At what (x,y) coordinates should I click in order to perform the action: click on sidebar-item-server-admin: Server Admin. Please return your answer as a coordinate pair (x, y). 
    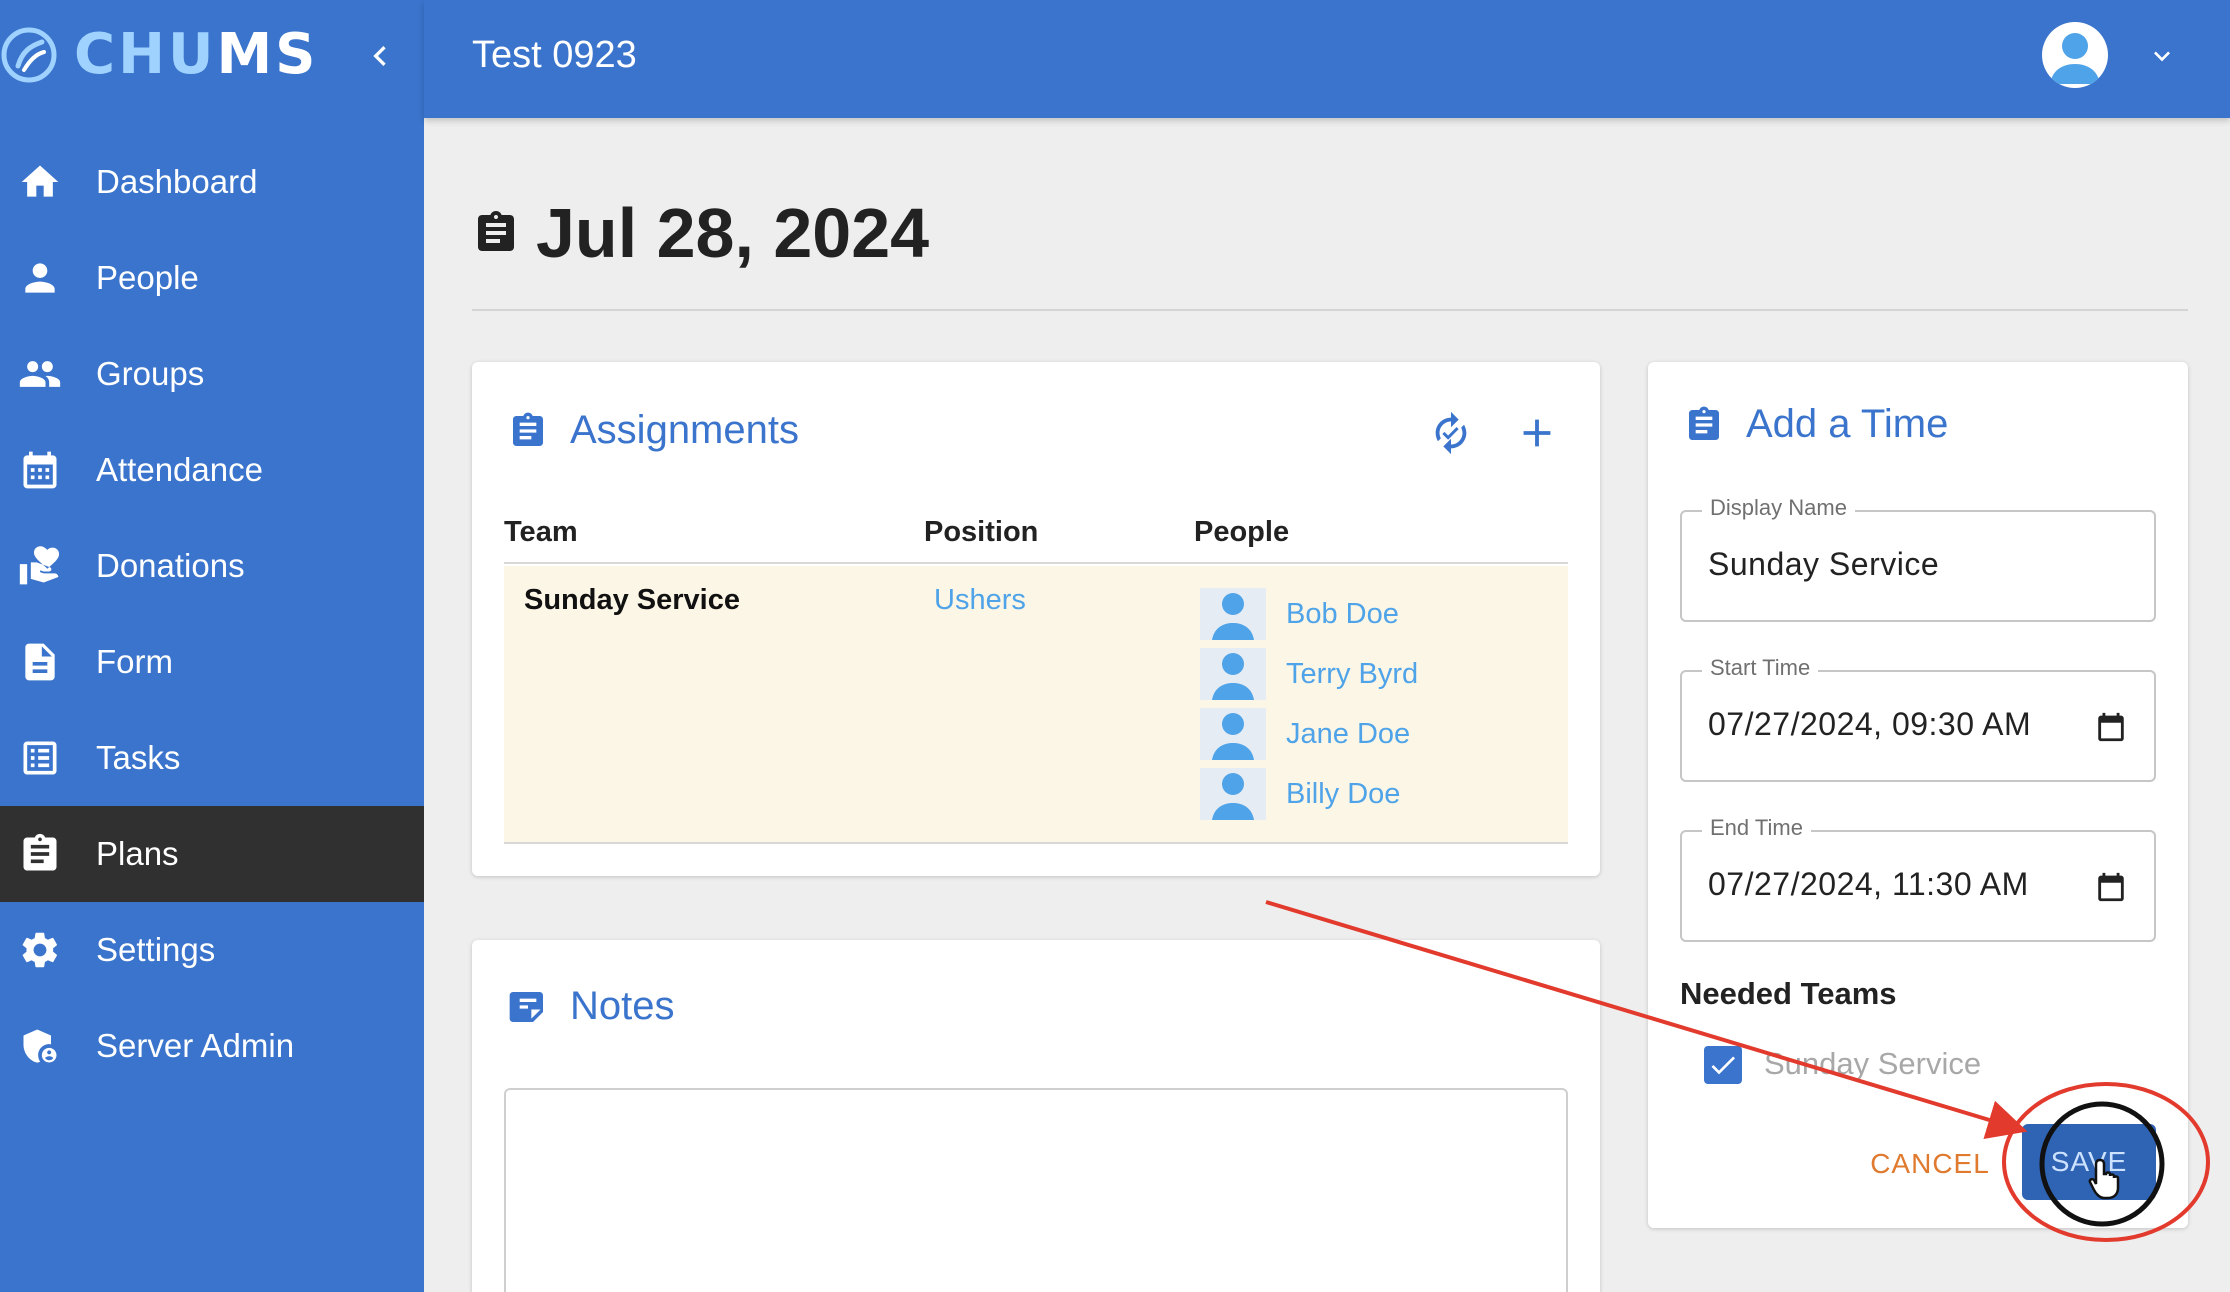
    Looking at the image, I should click on (212, 1046).